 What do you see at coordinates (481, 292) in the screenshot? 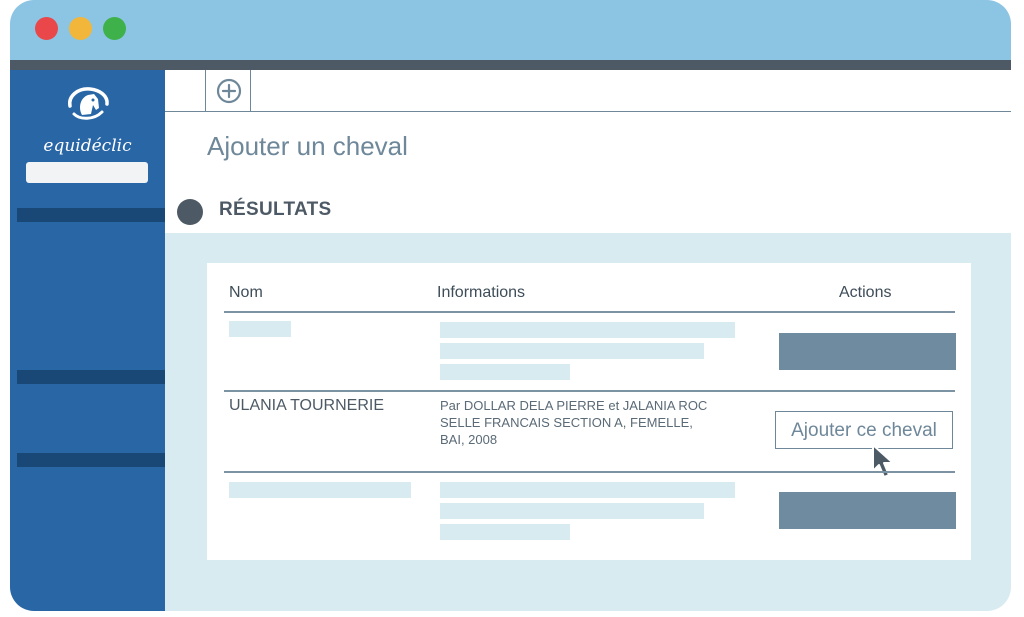
I see `column-header-informations: Informations` at bounding box center [481, 292].